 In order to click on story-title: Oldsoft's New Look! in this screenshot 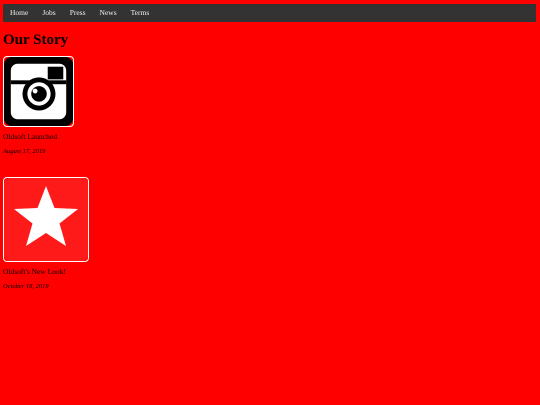, I will do `click(46, 272)`.